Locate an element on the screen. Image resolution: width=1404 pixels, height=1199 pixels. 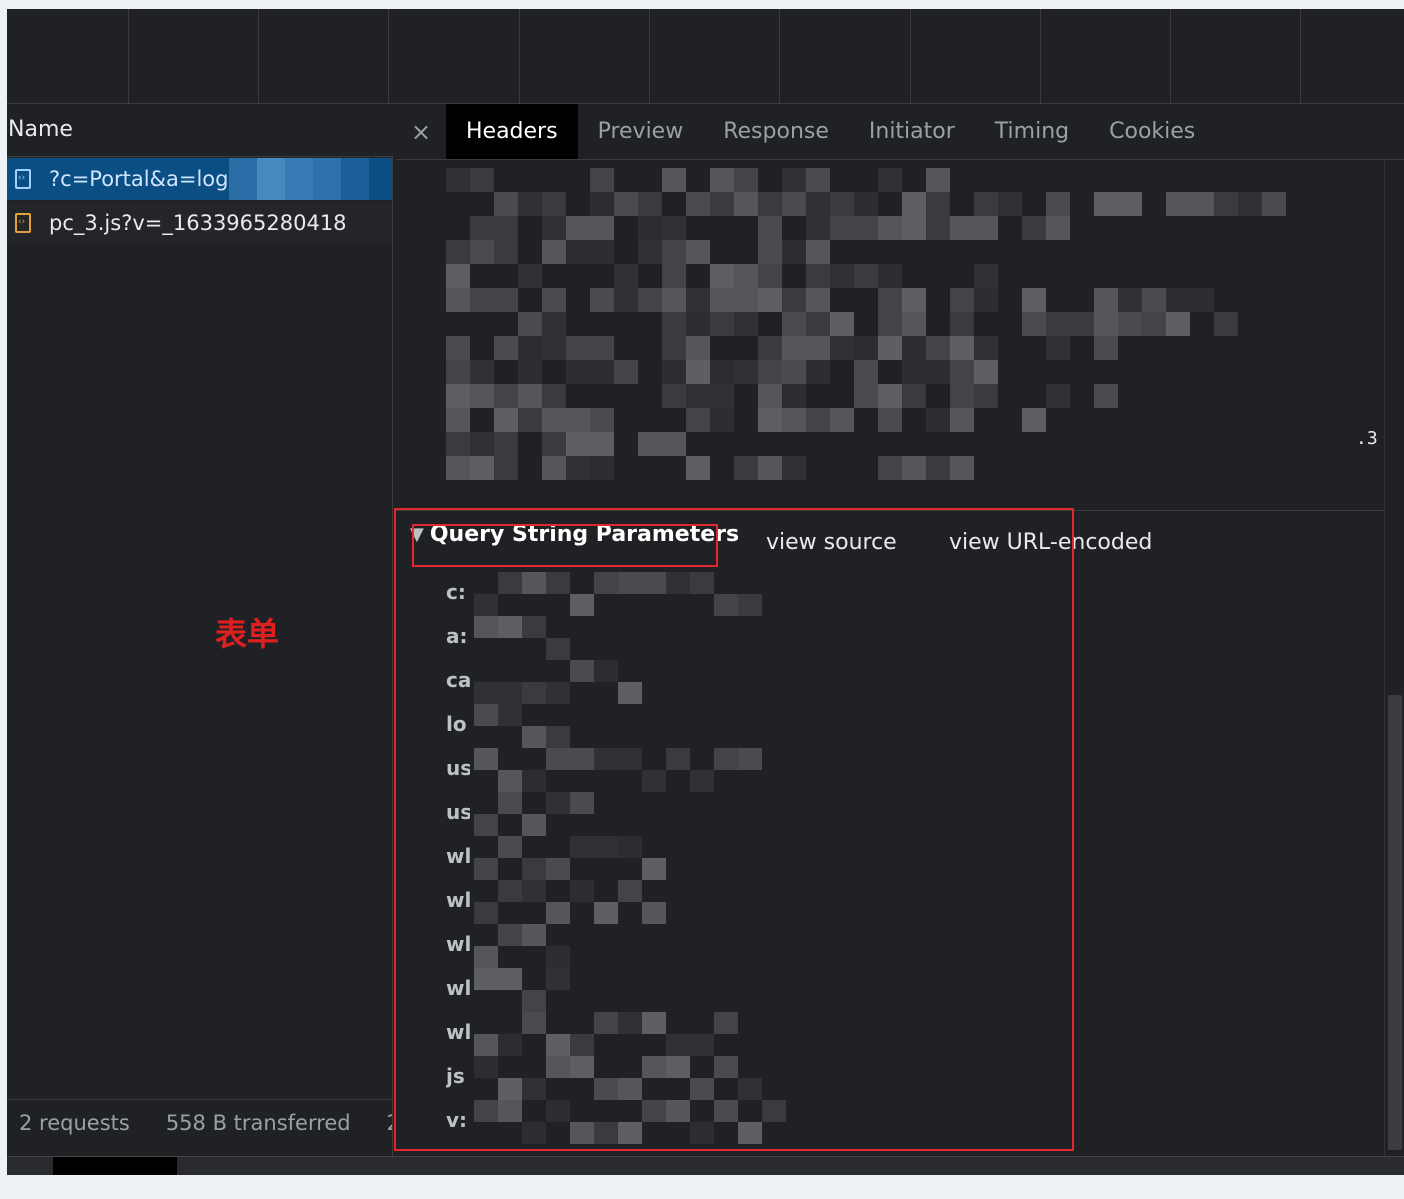
tab-preview: Preview is located at coordinates (641, 131).